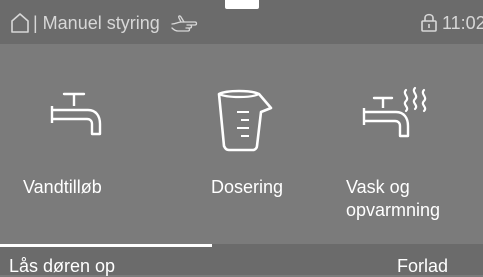  I want to click on unlock-door-button: Lås døren op, so click(62, 266).